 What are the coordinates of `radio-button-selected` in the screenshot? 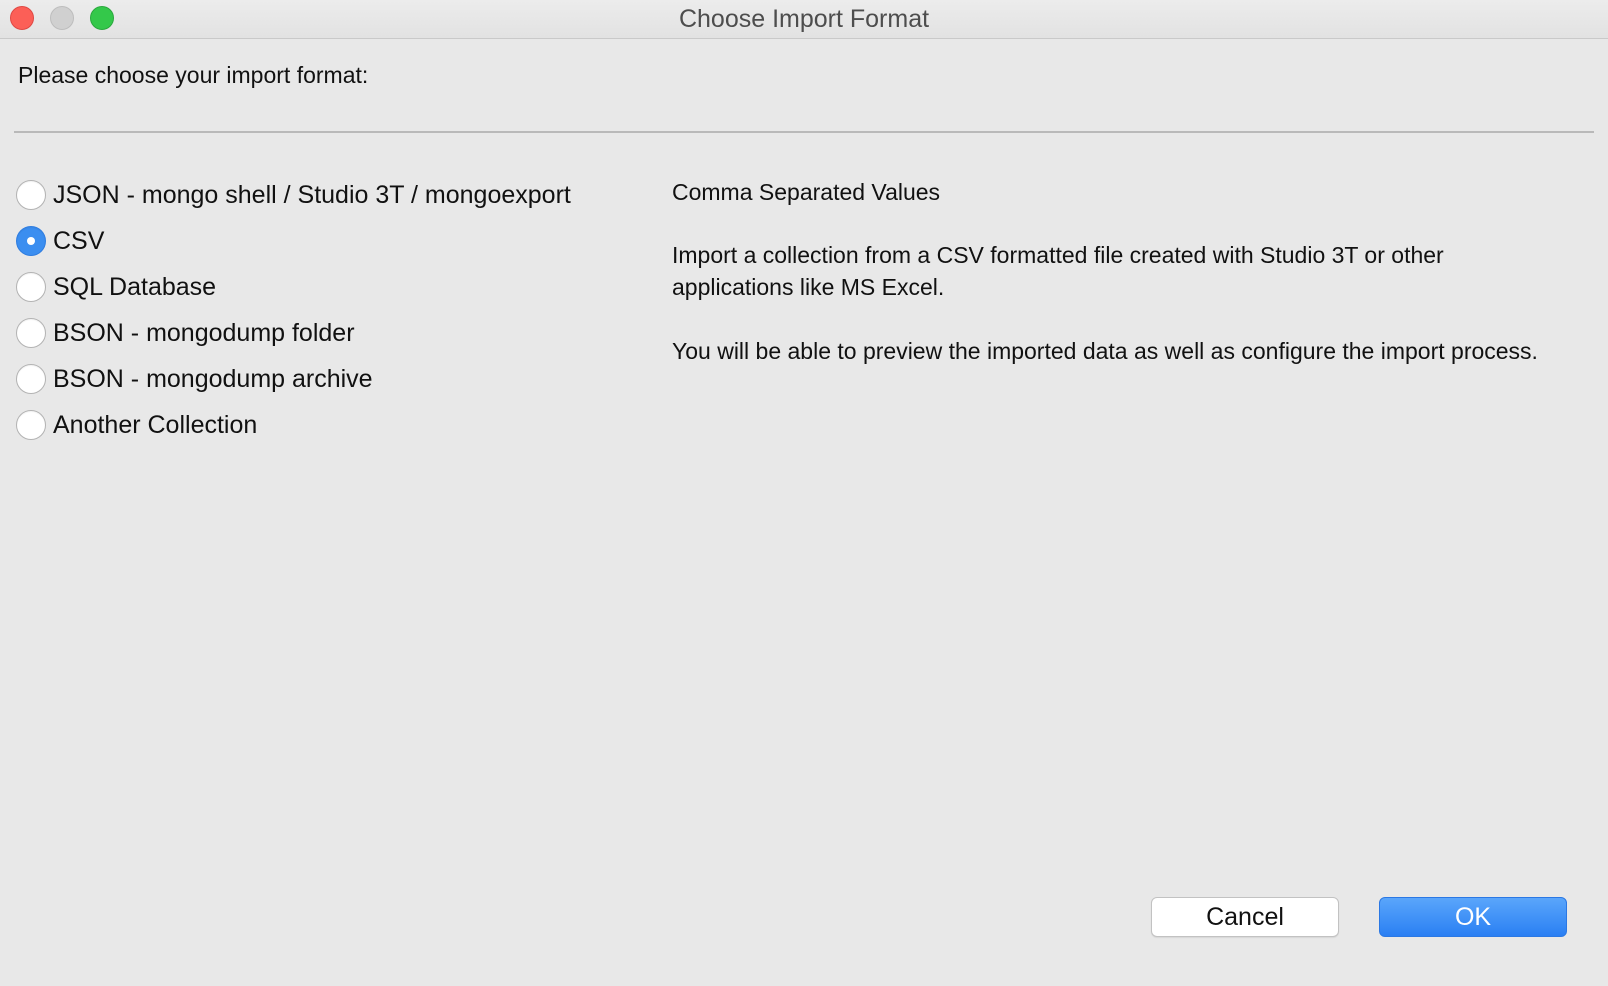 It's located at (31, 241).